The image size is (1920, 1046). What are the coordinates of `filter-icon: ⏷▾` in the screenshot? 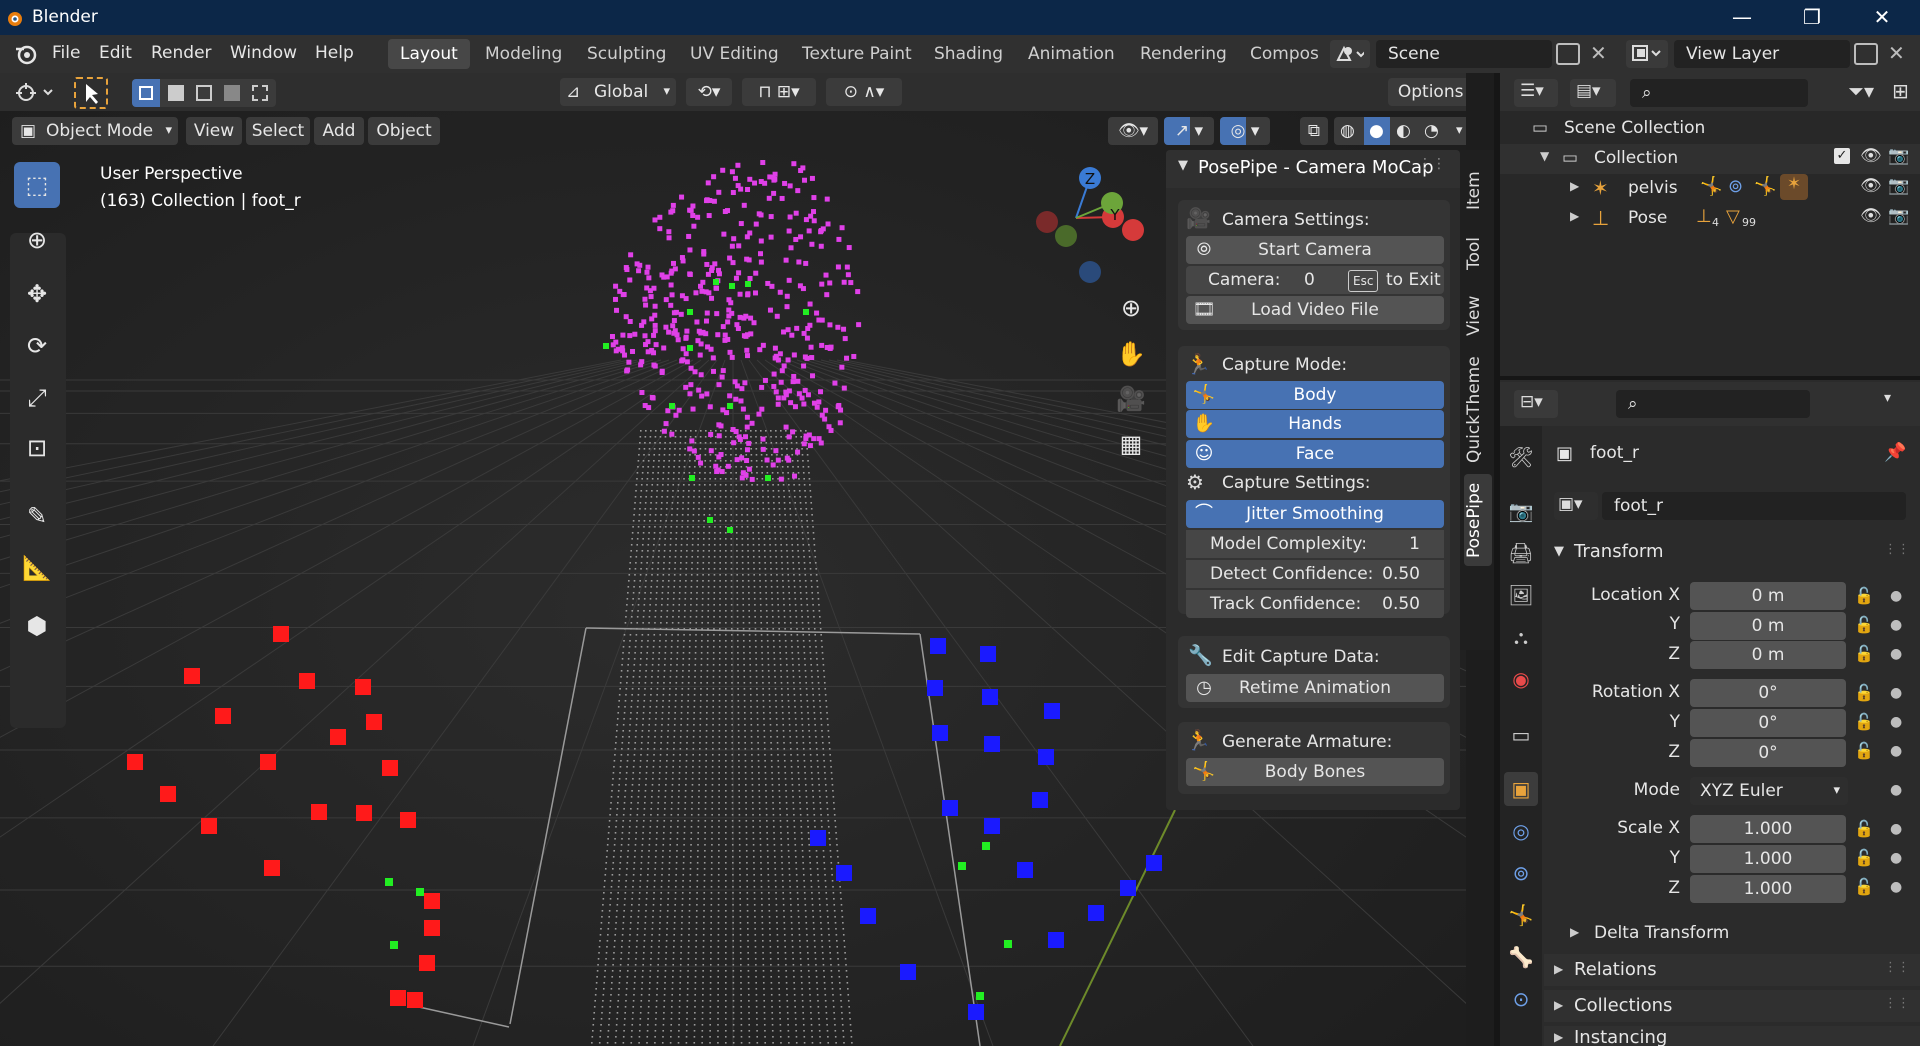 It's located at (1861, 91).